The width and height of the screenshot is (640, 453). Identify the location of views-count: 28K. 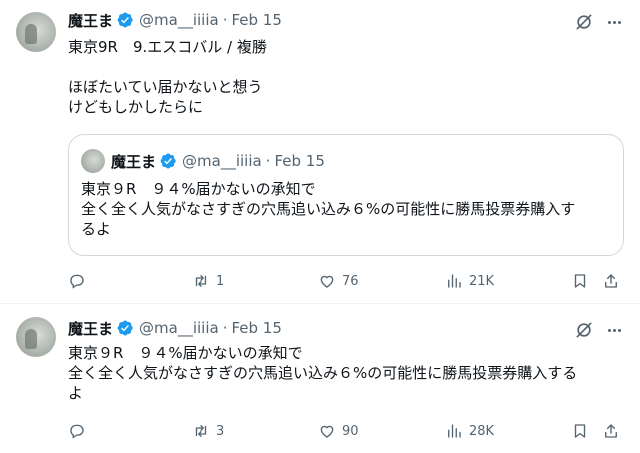
(482, 431).